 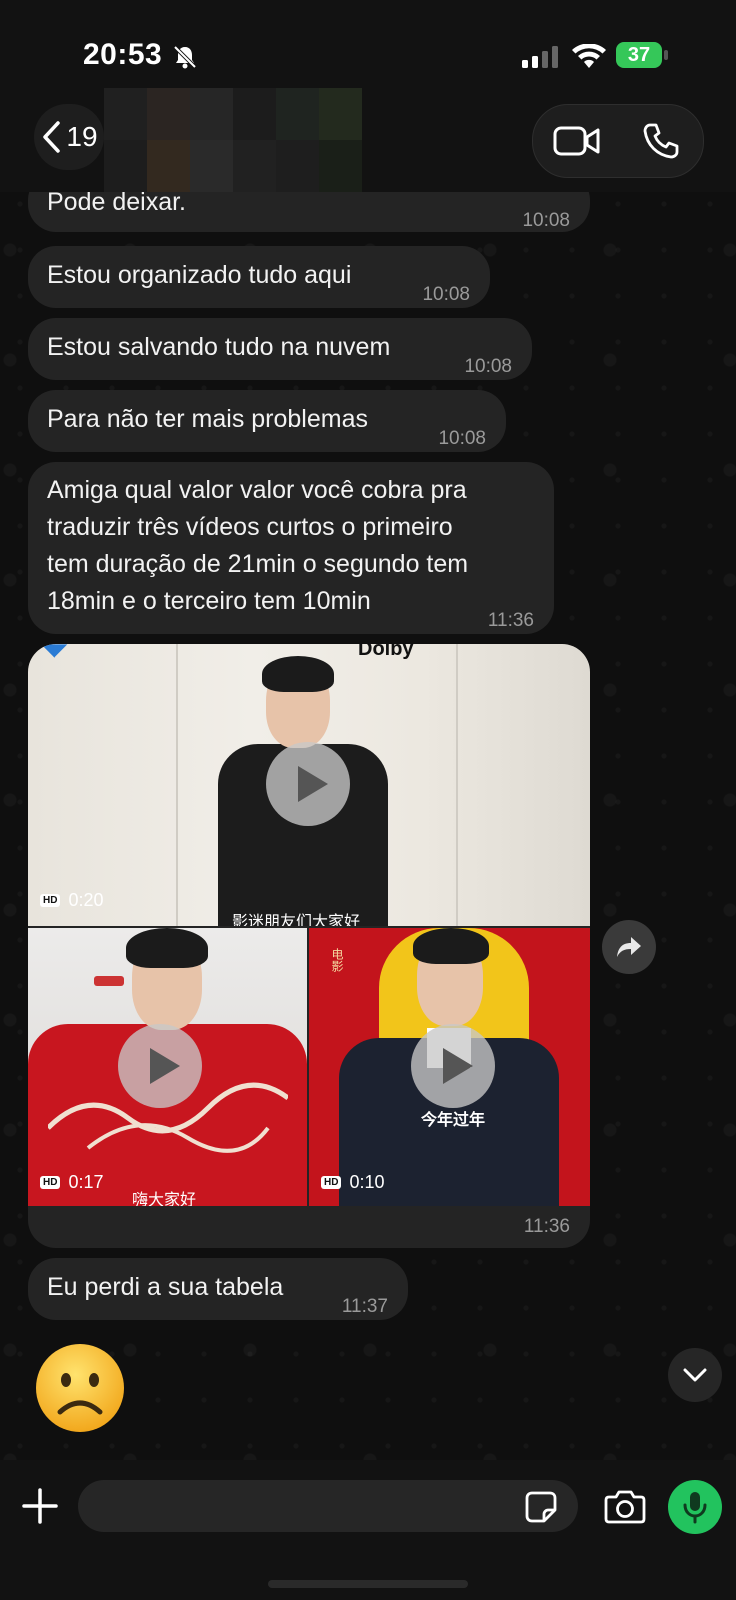 I want to click on wifi-icon, so click(x=589, y=56).